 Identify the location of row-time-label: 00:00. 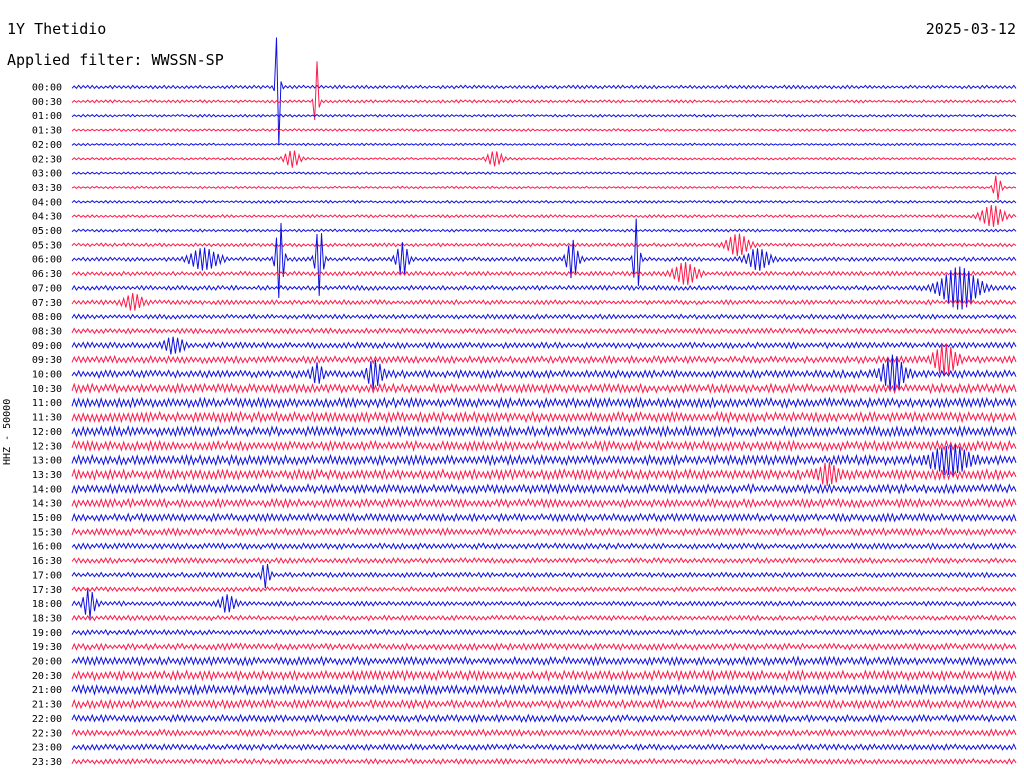
(47, 88).